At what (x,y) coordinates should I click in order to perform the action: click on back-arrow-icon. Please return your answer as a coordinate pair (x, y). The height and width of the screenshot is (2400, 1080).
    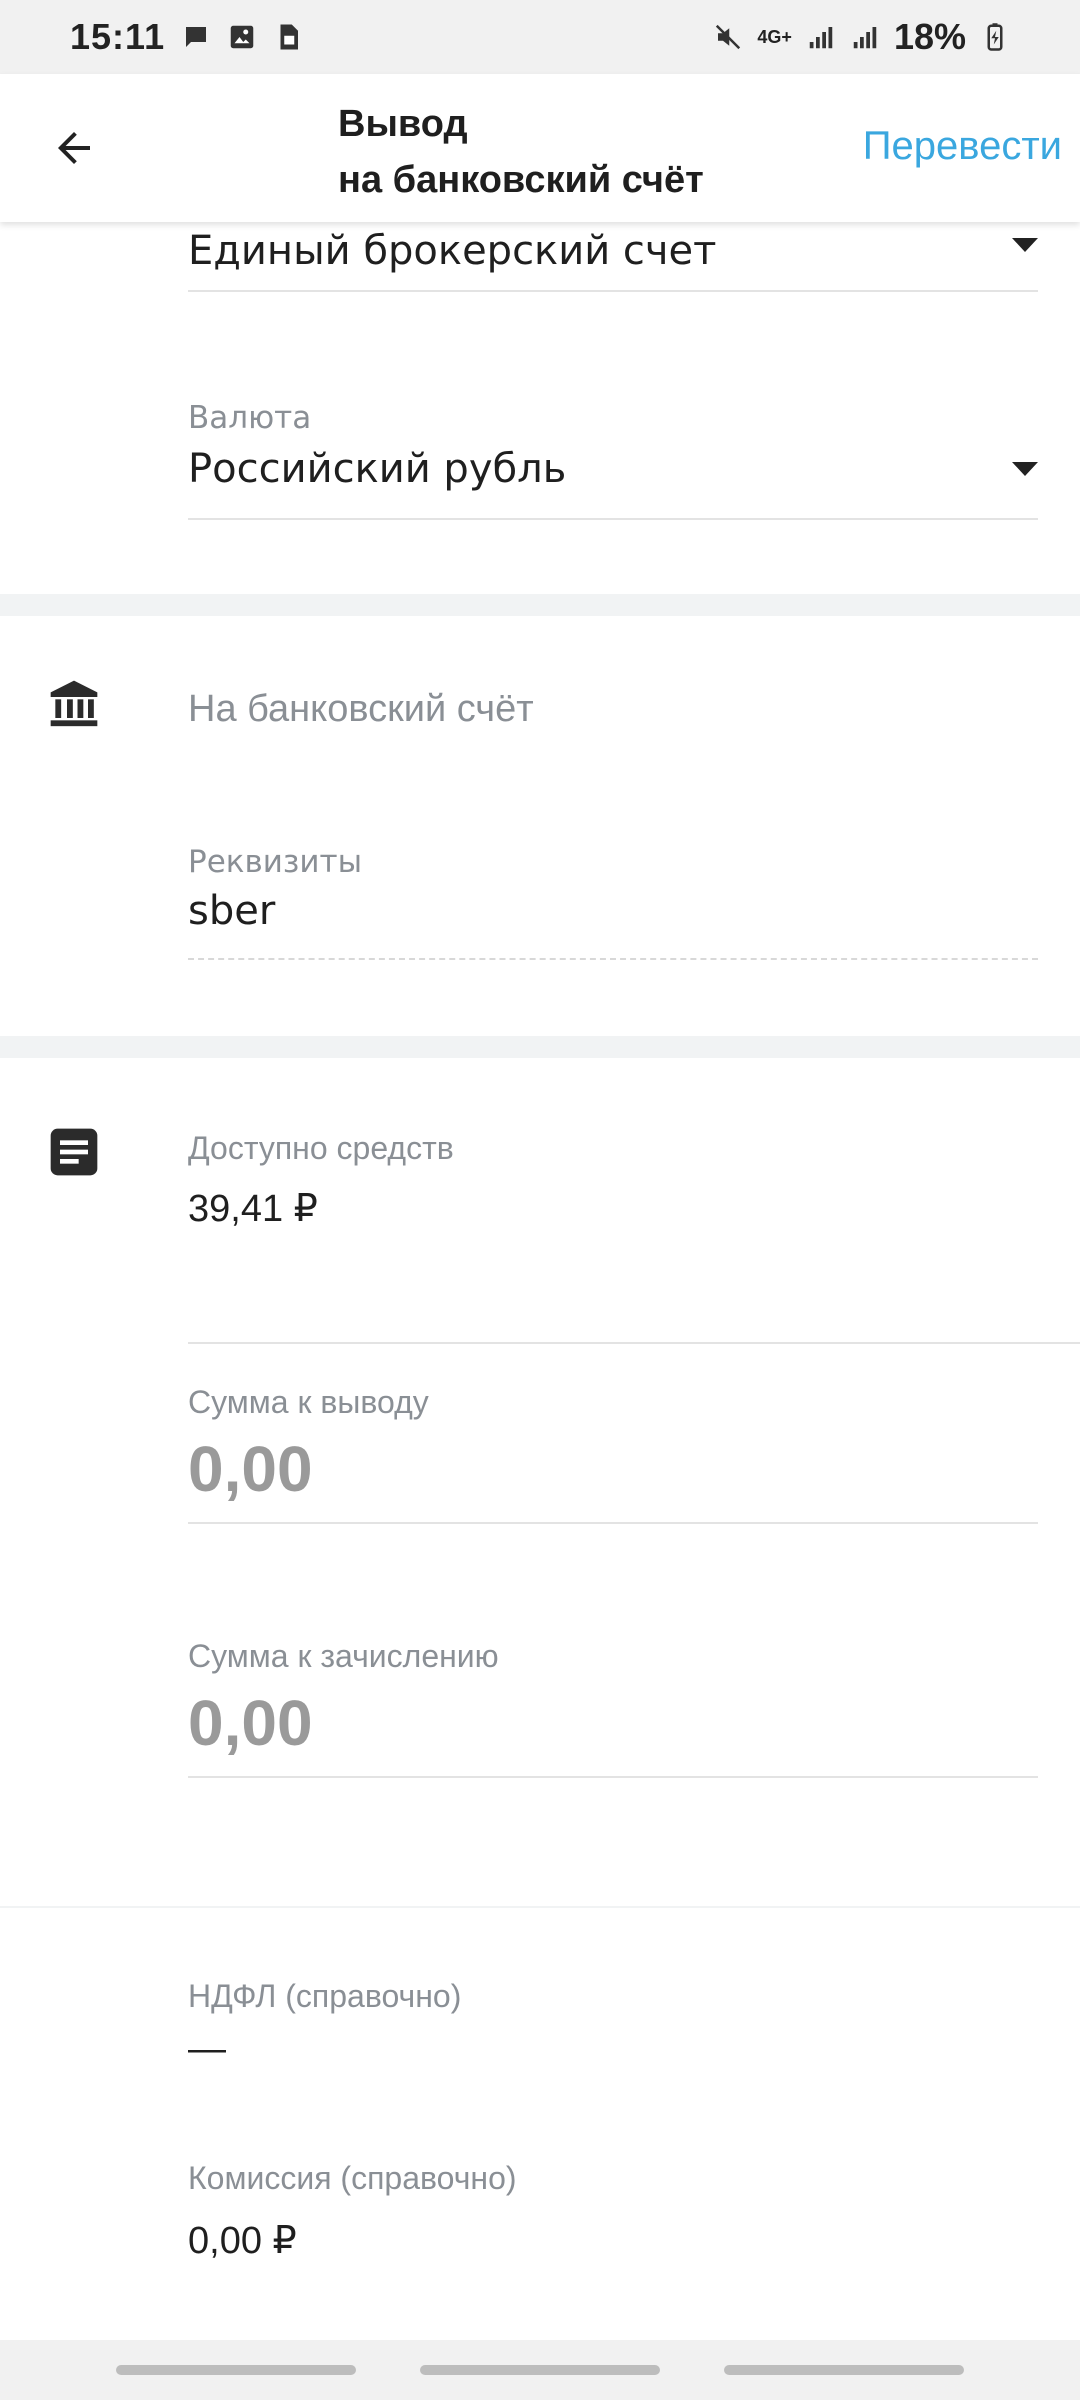
    Looking at the image, I should click on (74, 148).